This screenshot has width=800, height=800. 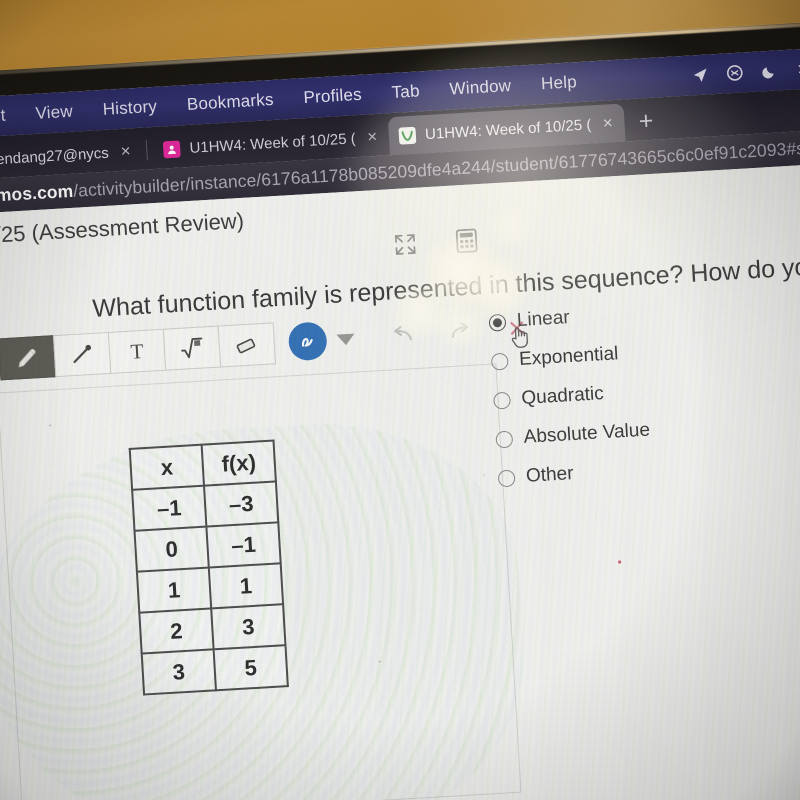 I want to click on menu-item-bookmarks: Bookmarks, so click(x=230, y=102).